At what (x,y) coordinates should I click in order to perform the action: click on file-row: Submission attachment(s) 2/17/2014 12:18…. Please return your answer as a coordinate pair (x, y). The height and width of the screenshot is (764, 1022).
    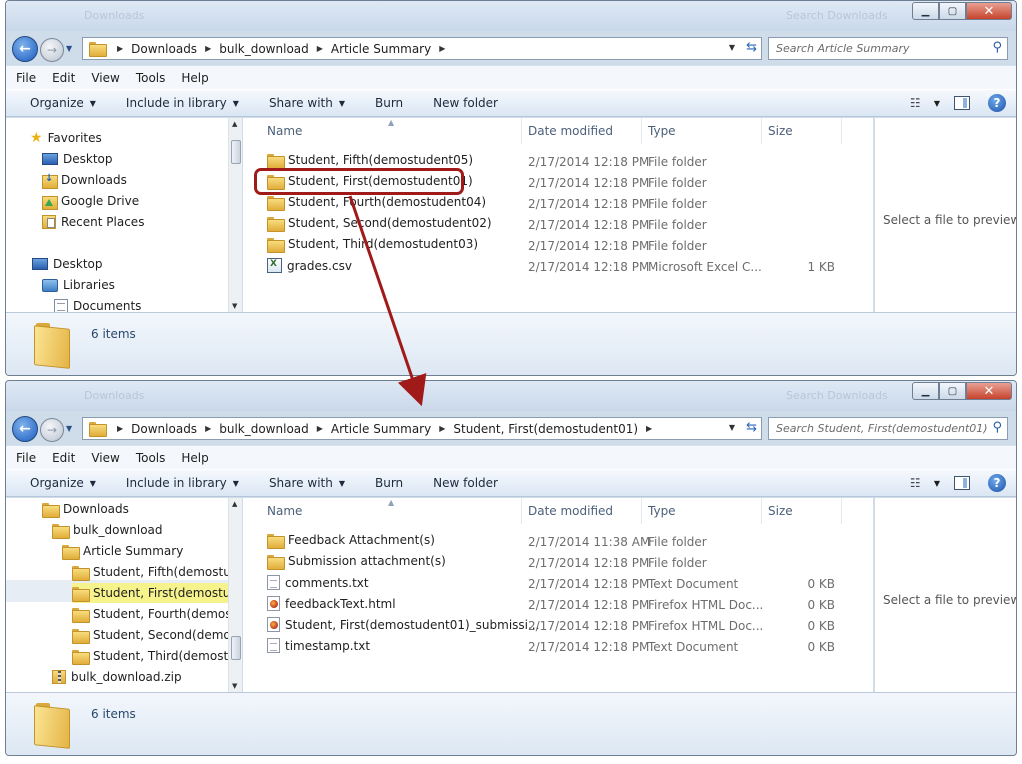
    Looking at the image, I should click on (558, 561).